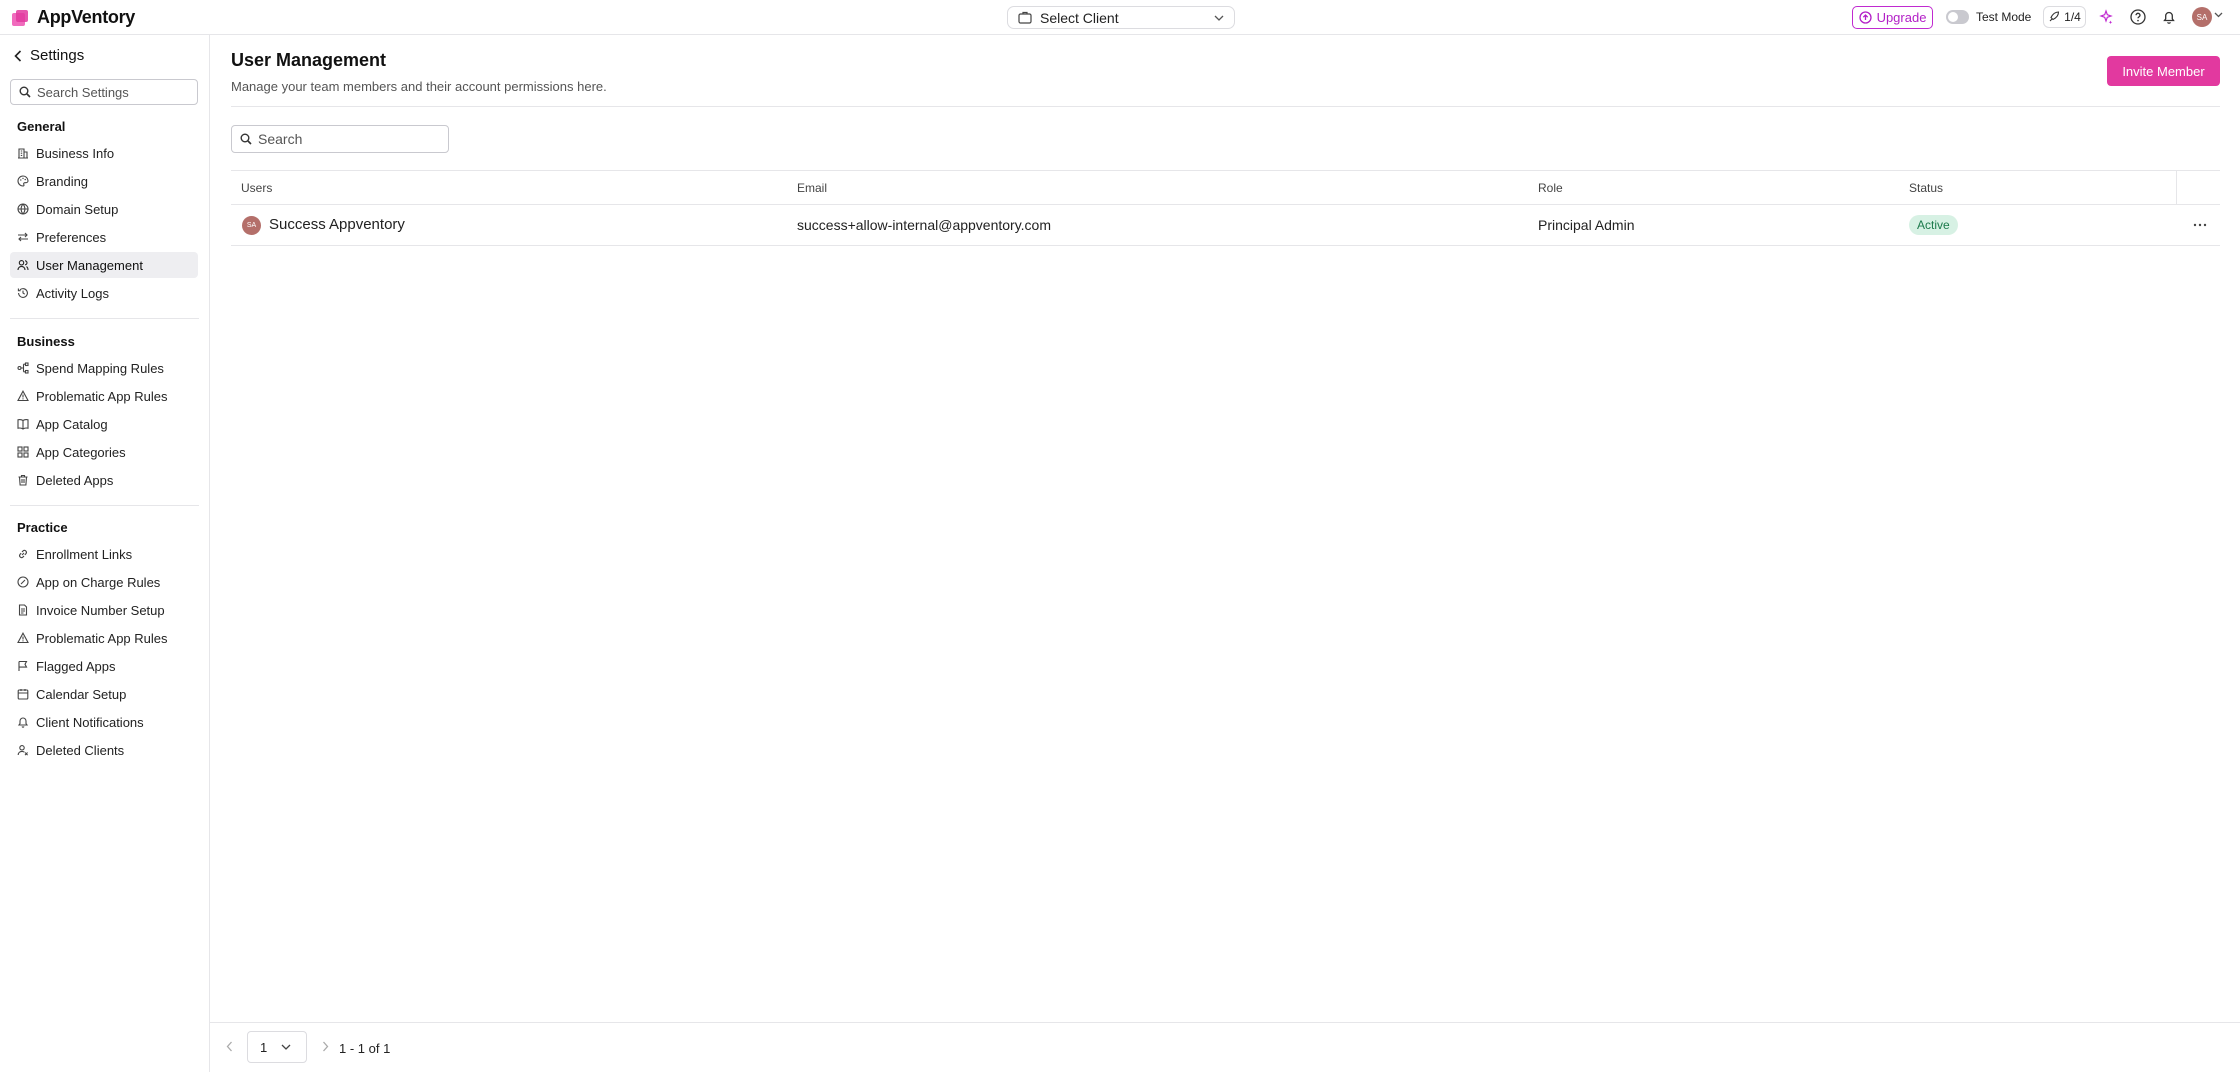  Describe the element at coordinates (23, 265) in the screenshot. I see `users-icon` at that location.